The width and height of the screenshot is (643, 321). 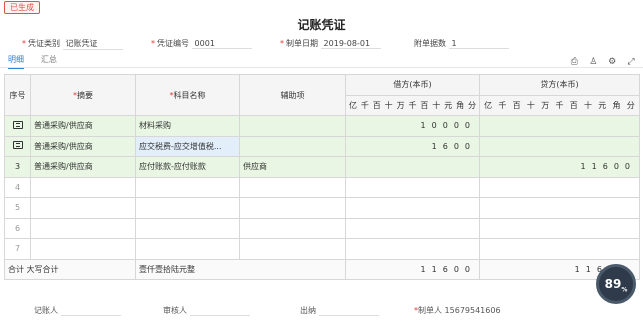 I want to click on credit-cell: 11600, so click(x=559, y=167).